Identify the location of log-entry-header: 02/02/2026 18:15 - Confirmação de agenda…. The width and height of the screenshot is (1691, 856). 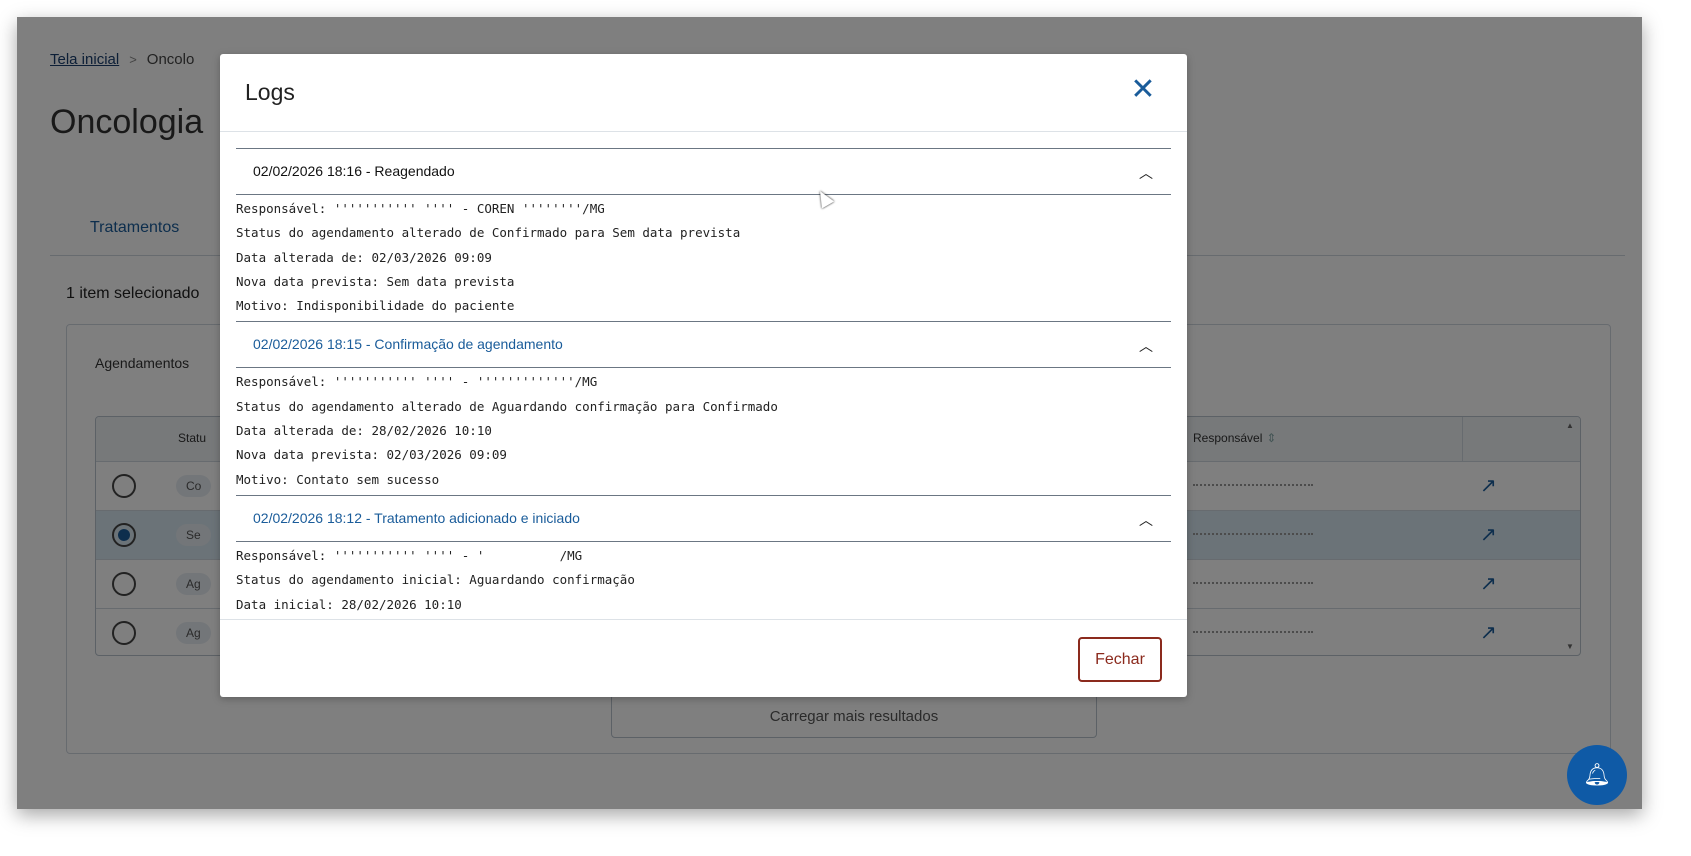
(703, 345).